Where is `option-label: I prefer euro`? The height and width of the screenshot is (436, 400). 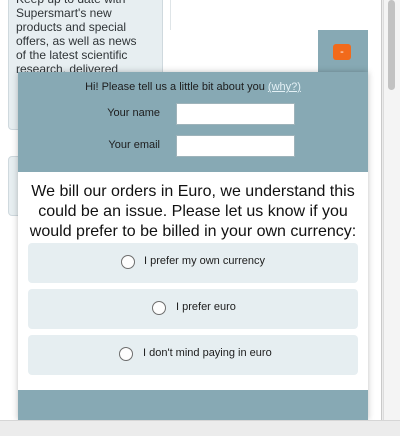 option-label: I prefer euro is located at coordinates (206, 307).